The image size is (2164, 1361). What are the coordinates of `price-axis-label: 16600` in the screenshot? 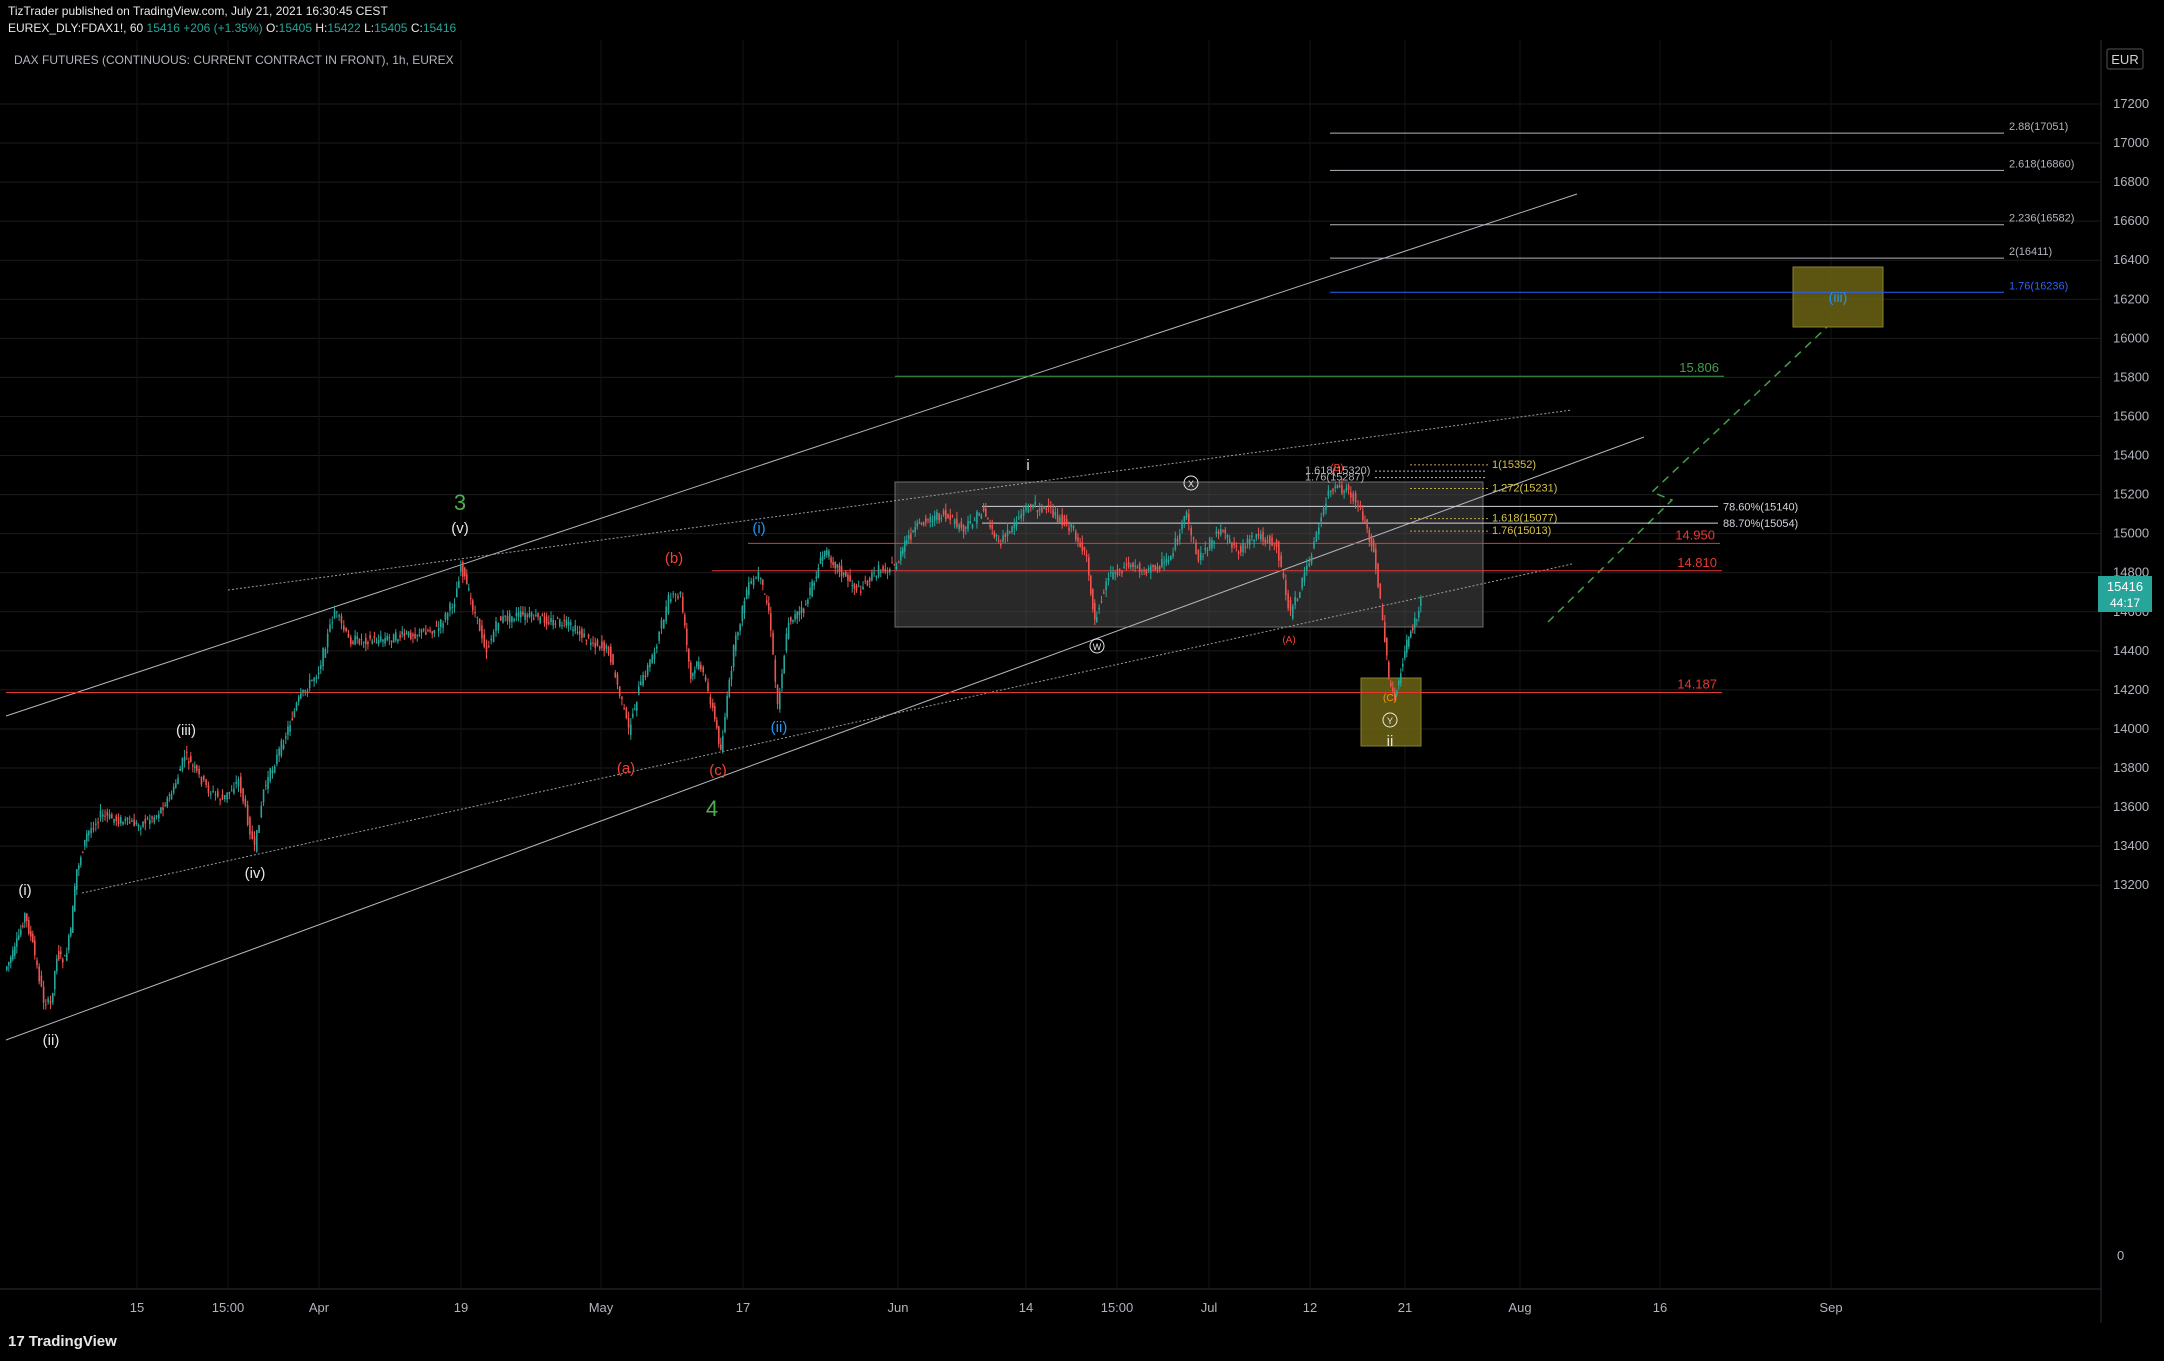 It's located at (2131, 220).